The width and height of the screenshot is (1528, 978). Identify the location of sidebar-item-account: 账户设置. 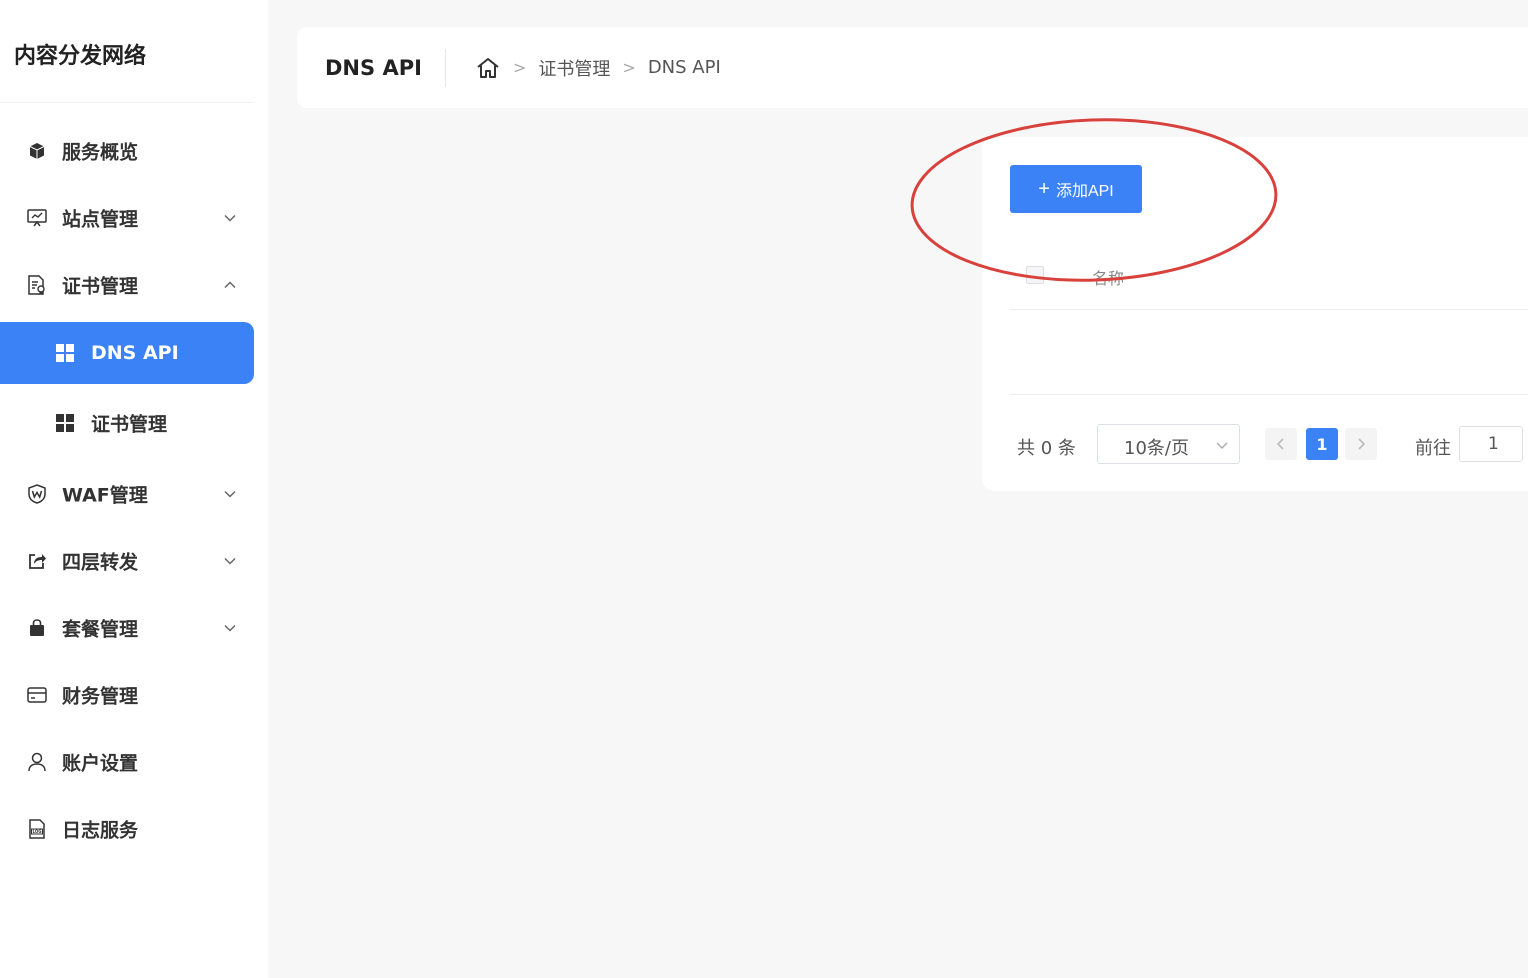
(127, 762).